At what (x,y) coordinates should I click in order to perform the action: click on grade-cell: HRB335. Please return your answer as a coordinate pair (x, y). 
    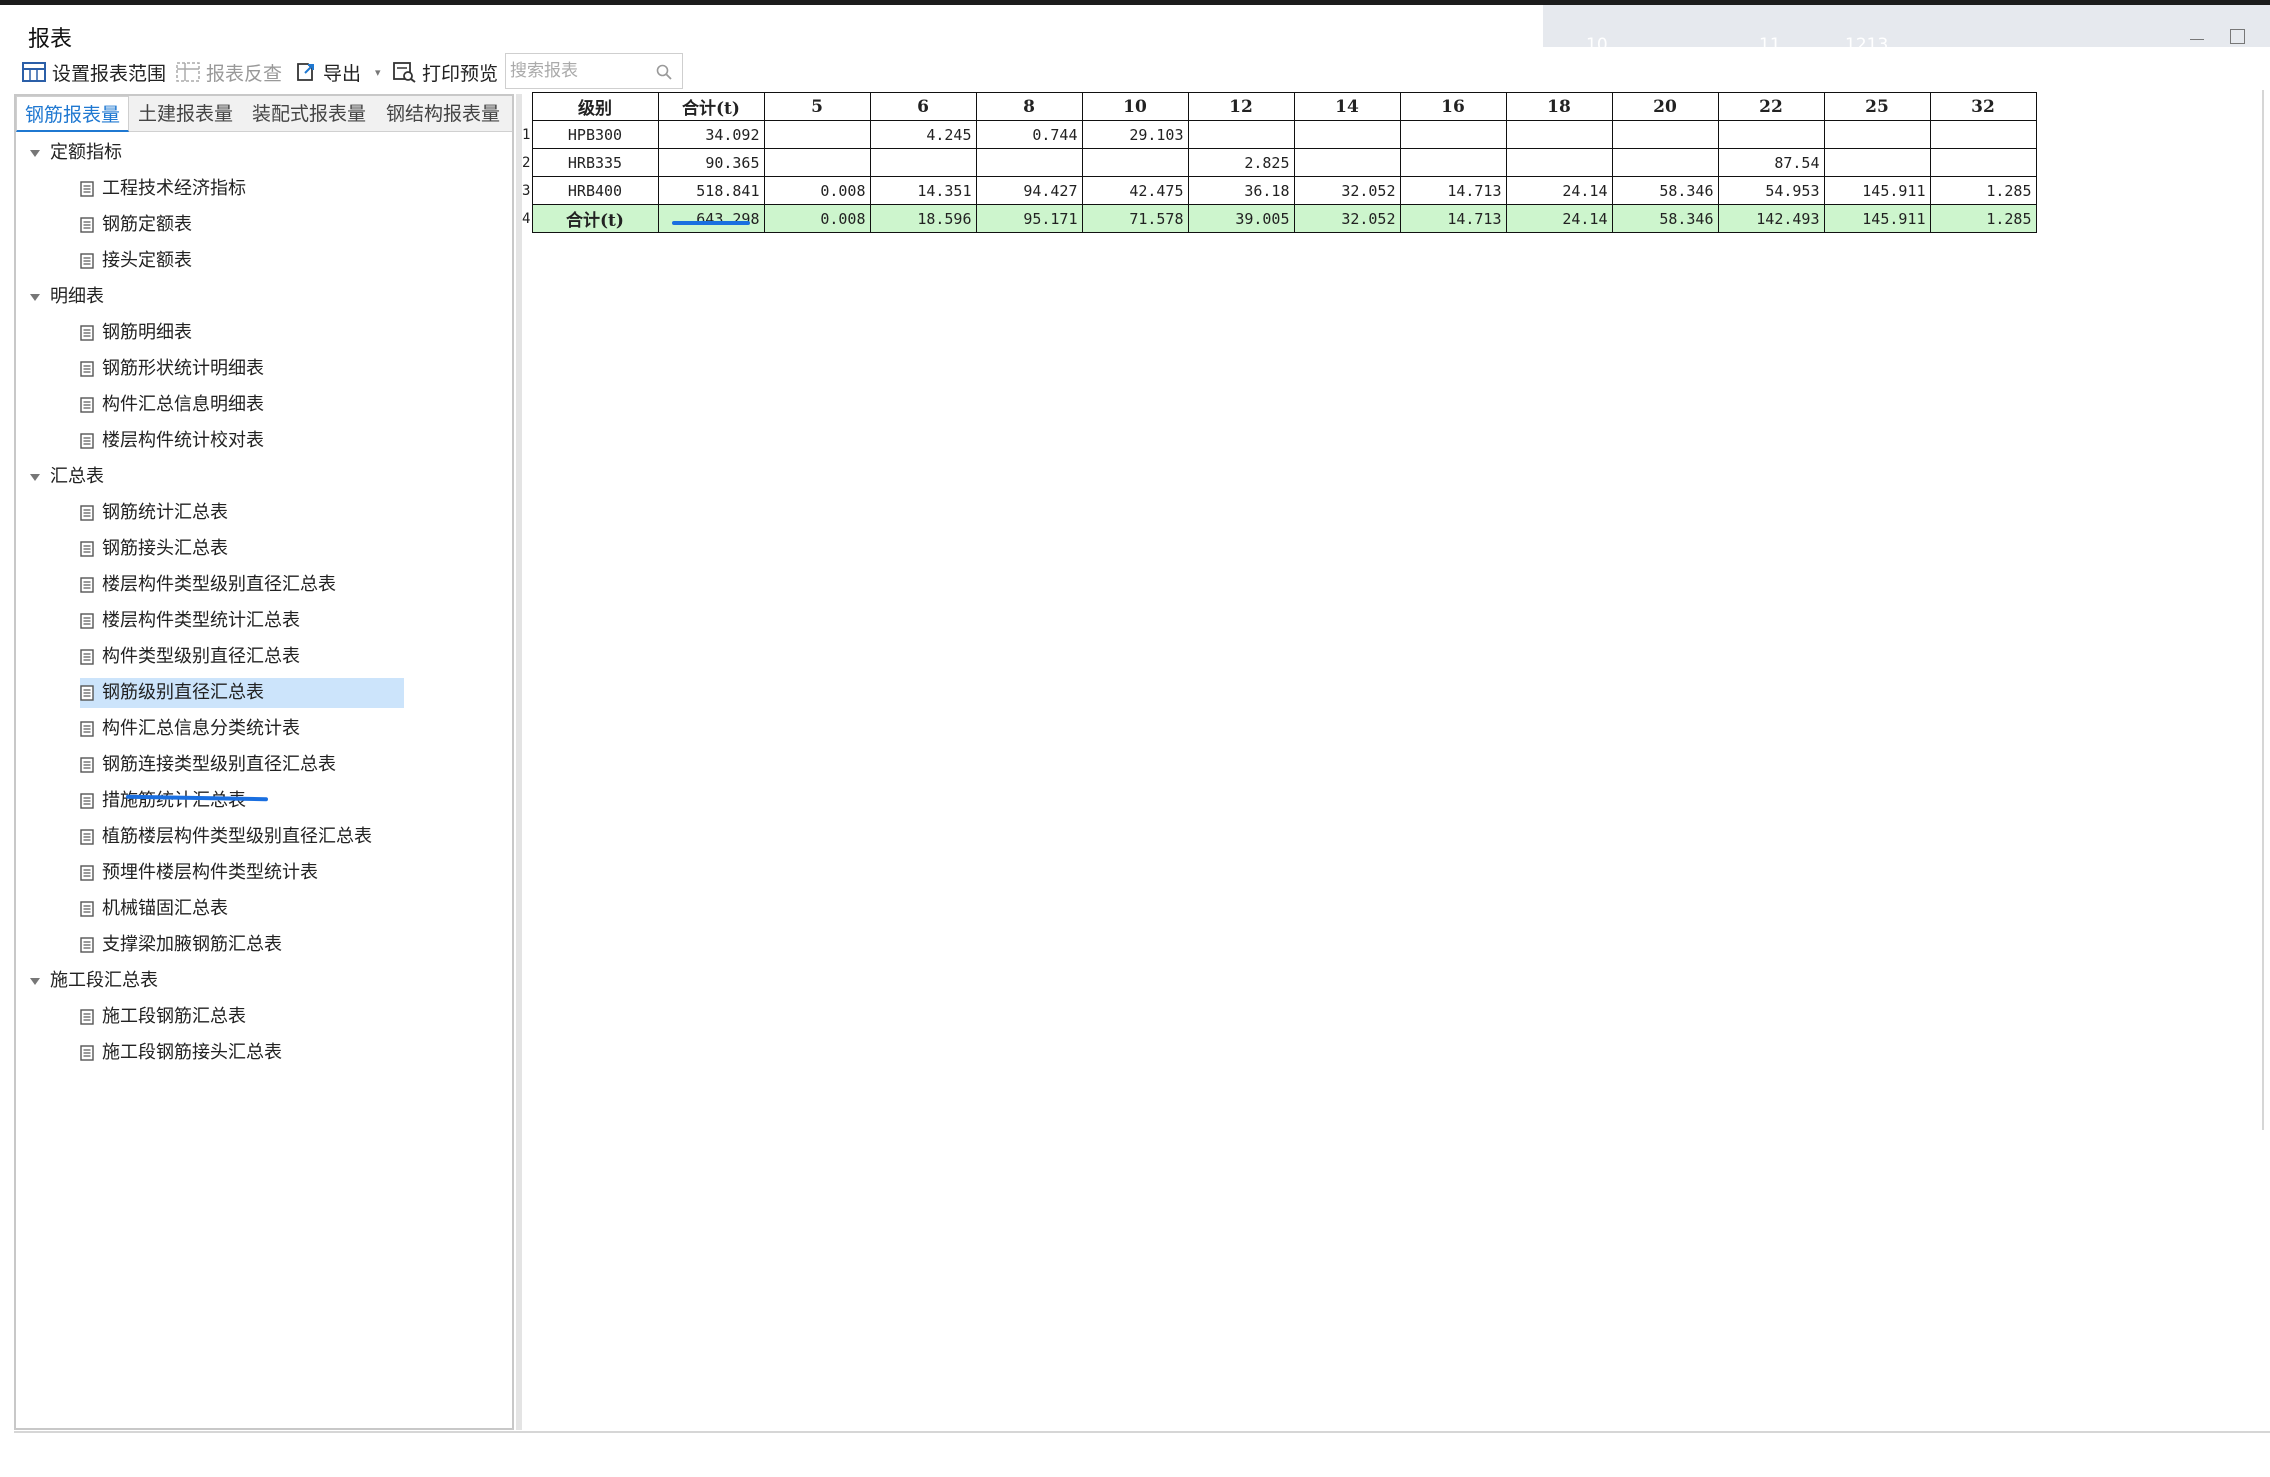
    Looking at the image, I should click on (595, 162).